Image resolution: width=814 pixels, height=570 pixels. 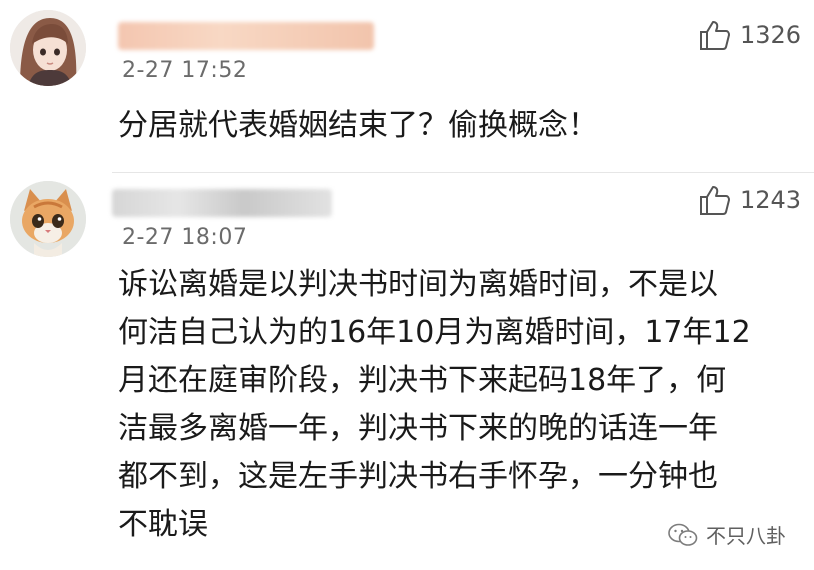 I want to click on girl-avatar-icon, so click(x=48, y=48).